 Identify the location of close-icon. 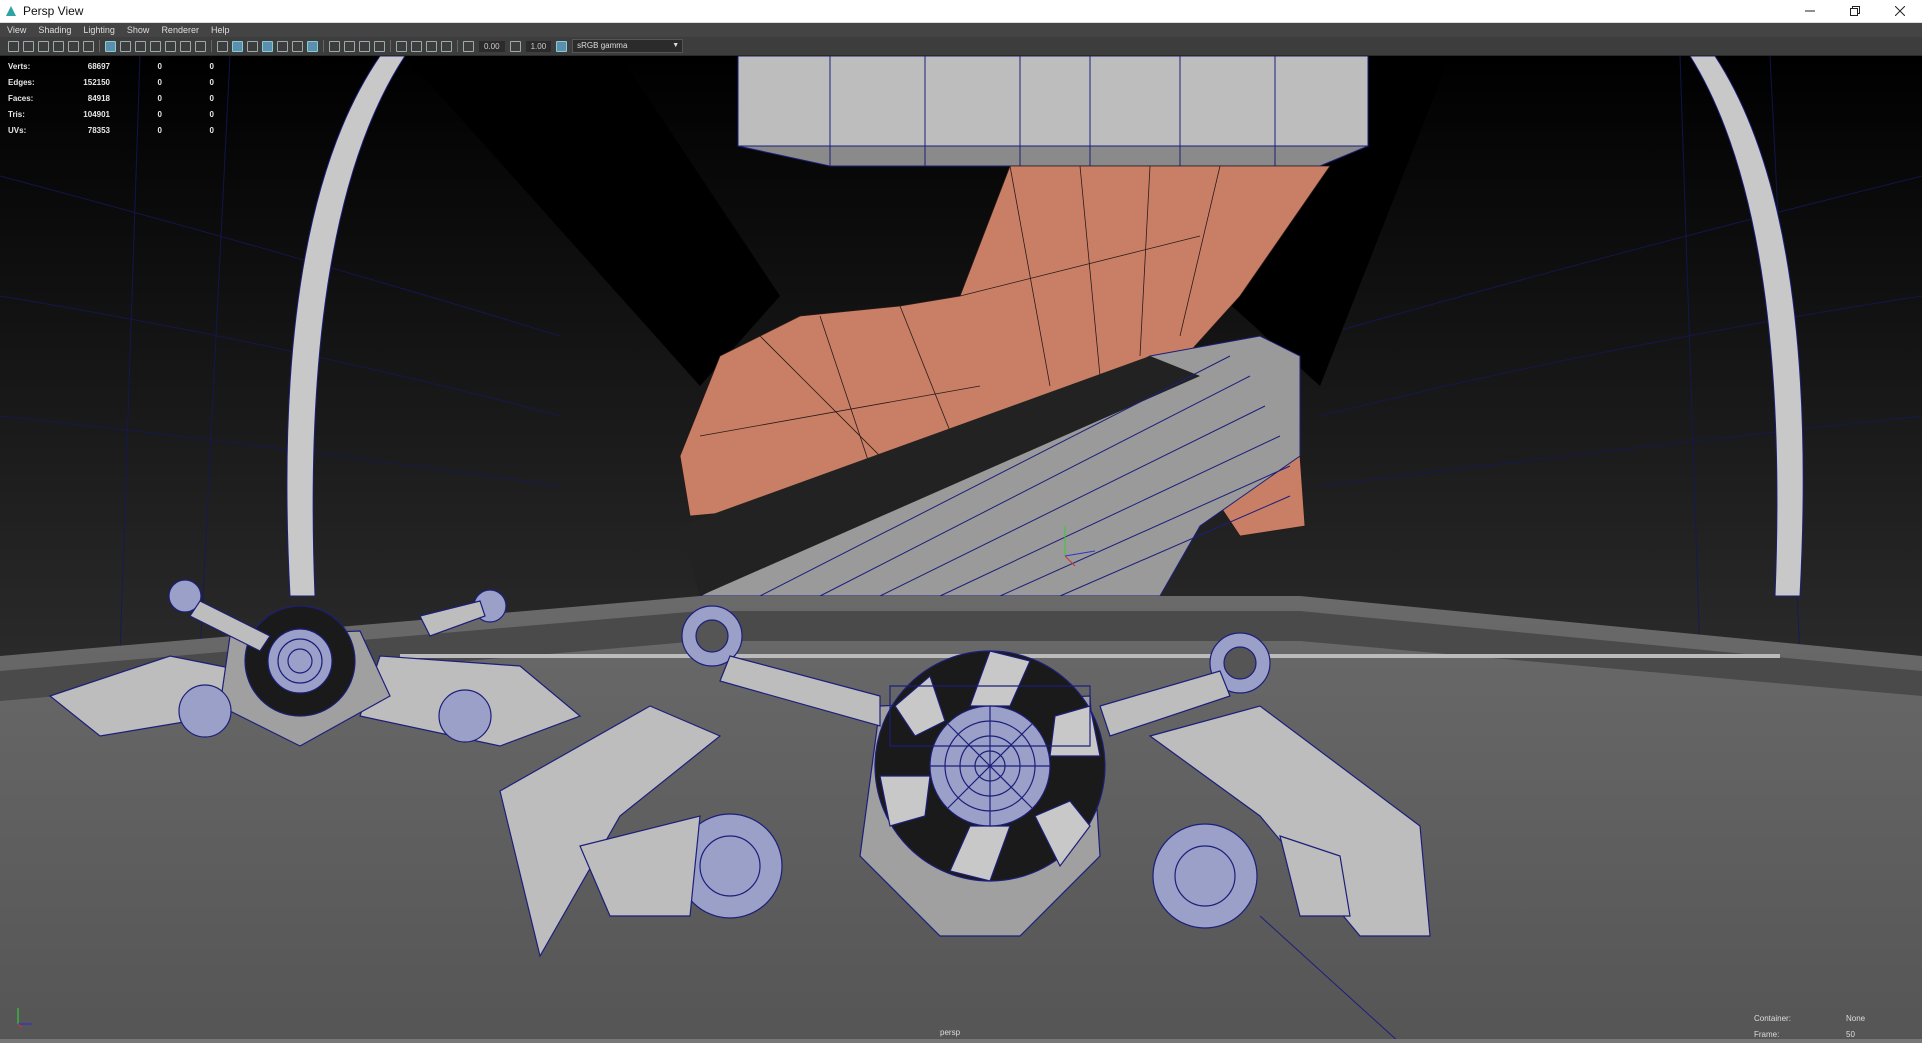
(1899, 11).